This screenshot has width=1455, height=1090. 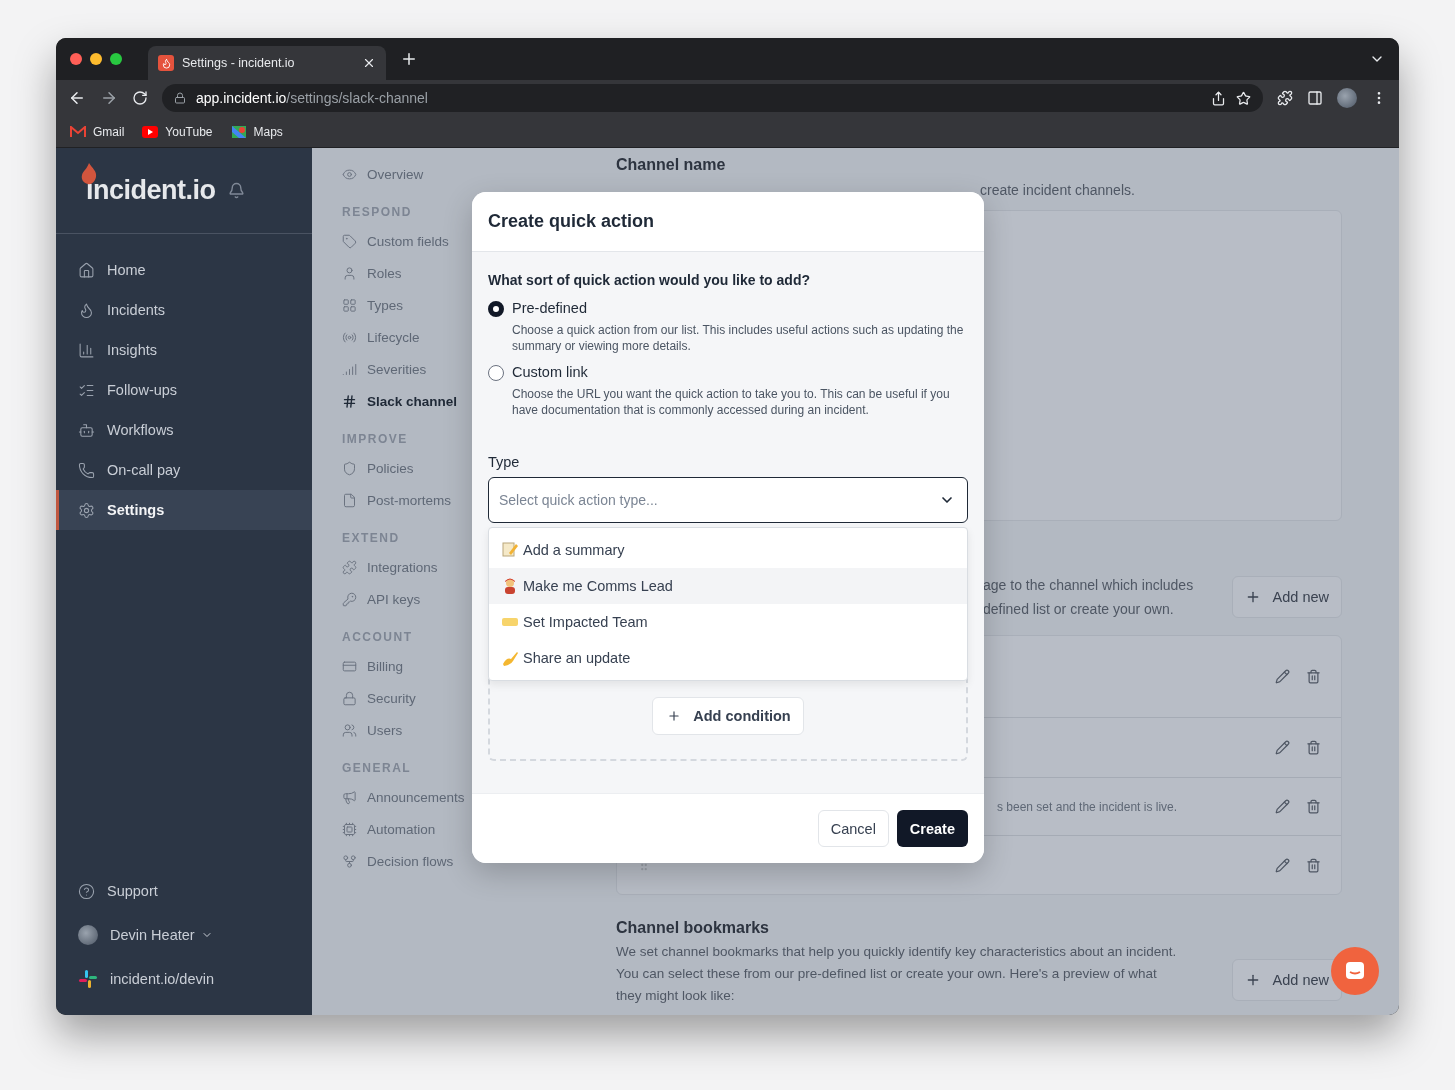 I want to click on section-title: Channel name, so click(x=671, y=165).